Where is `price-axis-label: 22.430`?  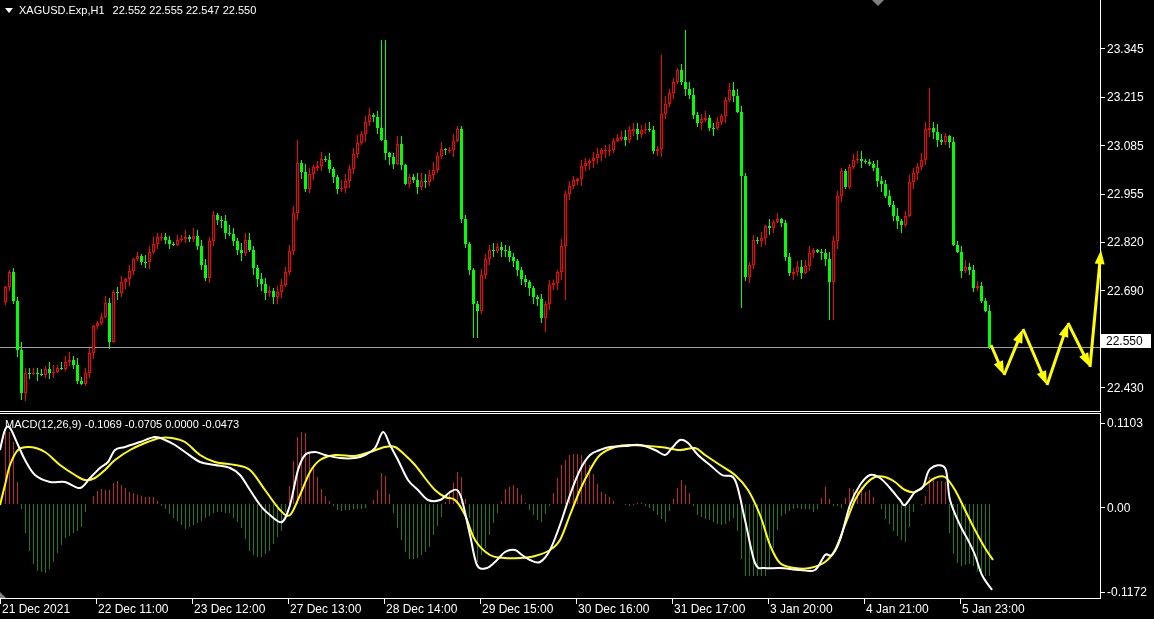
price-axis-label: 22.430 is located at coordinates (1125, 387).